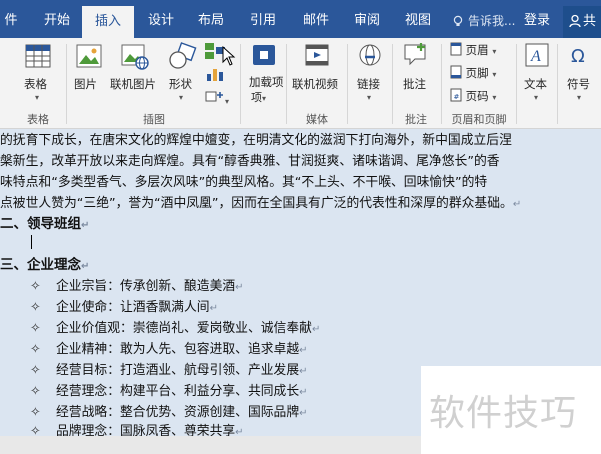  I want to click on share-button: 共, so click(582, 22).